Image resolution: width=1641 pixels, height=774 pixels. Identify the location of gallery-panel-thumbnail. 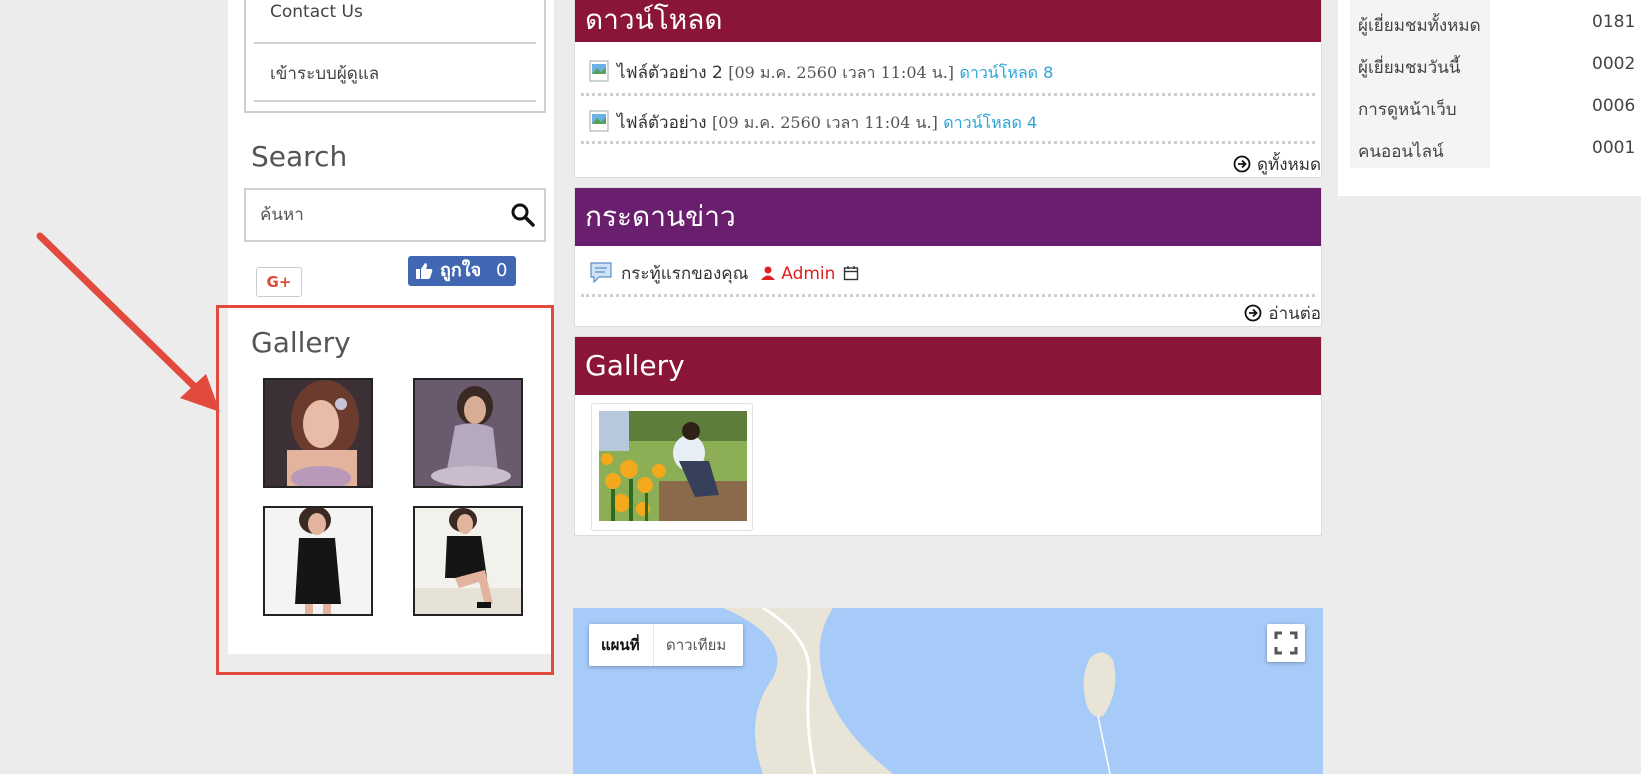
(672, 467).